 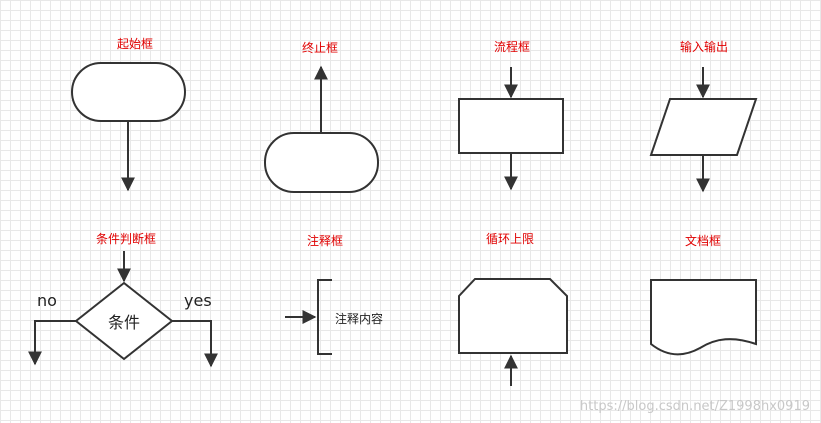 What do you see at coordinates (512, 46) in the screenshot?
I see `process-label: 流程框` at bounding box center [512, 46].